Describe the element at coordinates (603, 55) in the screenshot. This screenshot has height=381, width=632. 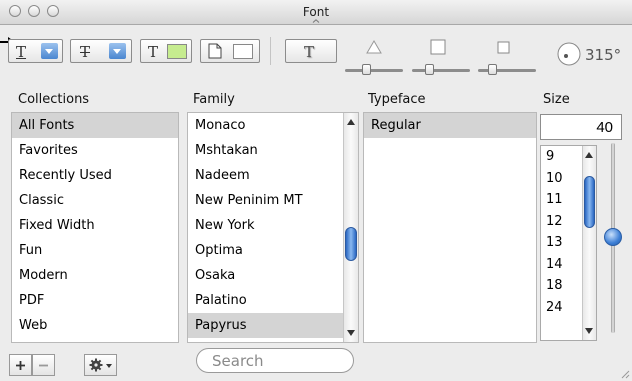
I see `shadow-angle-readout: 315°` at that location.